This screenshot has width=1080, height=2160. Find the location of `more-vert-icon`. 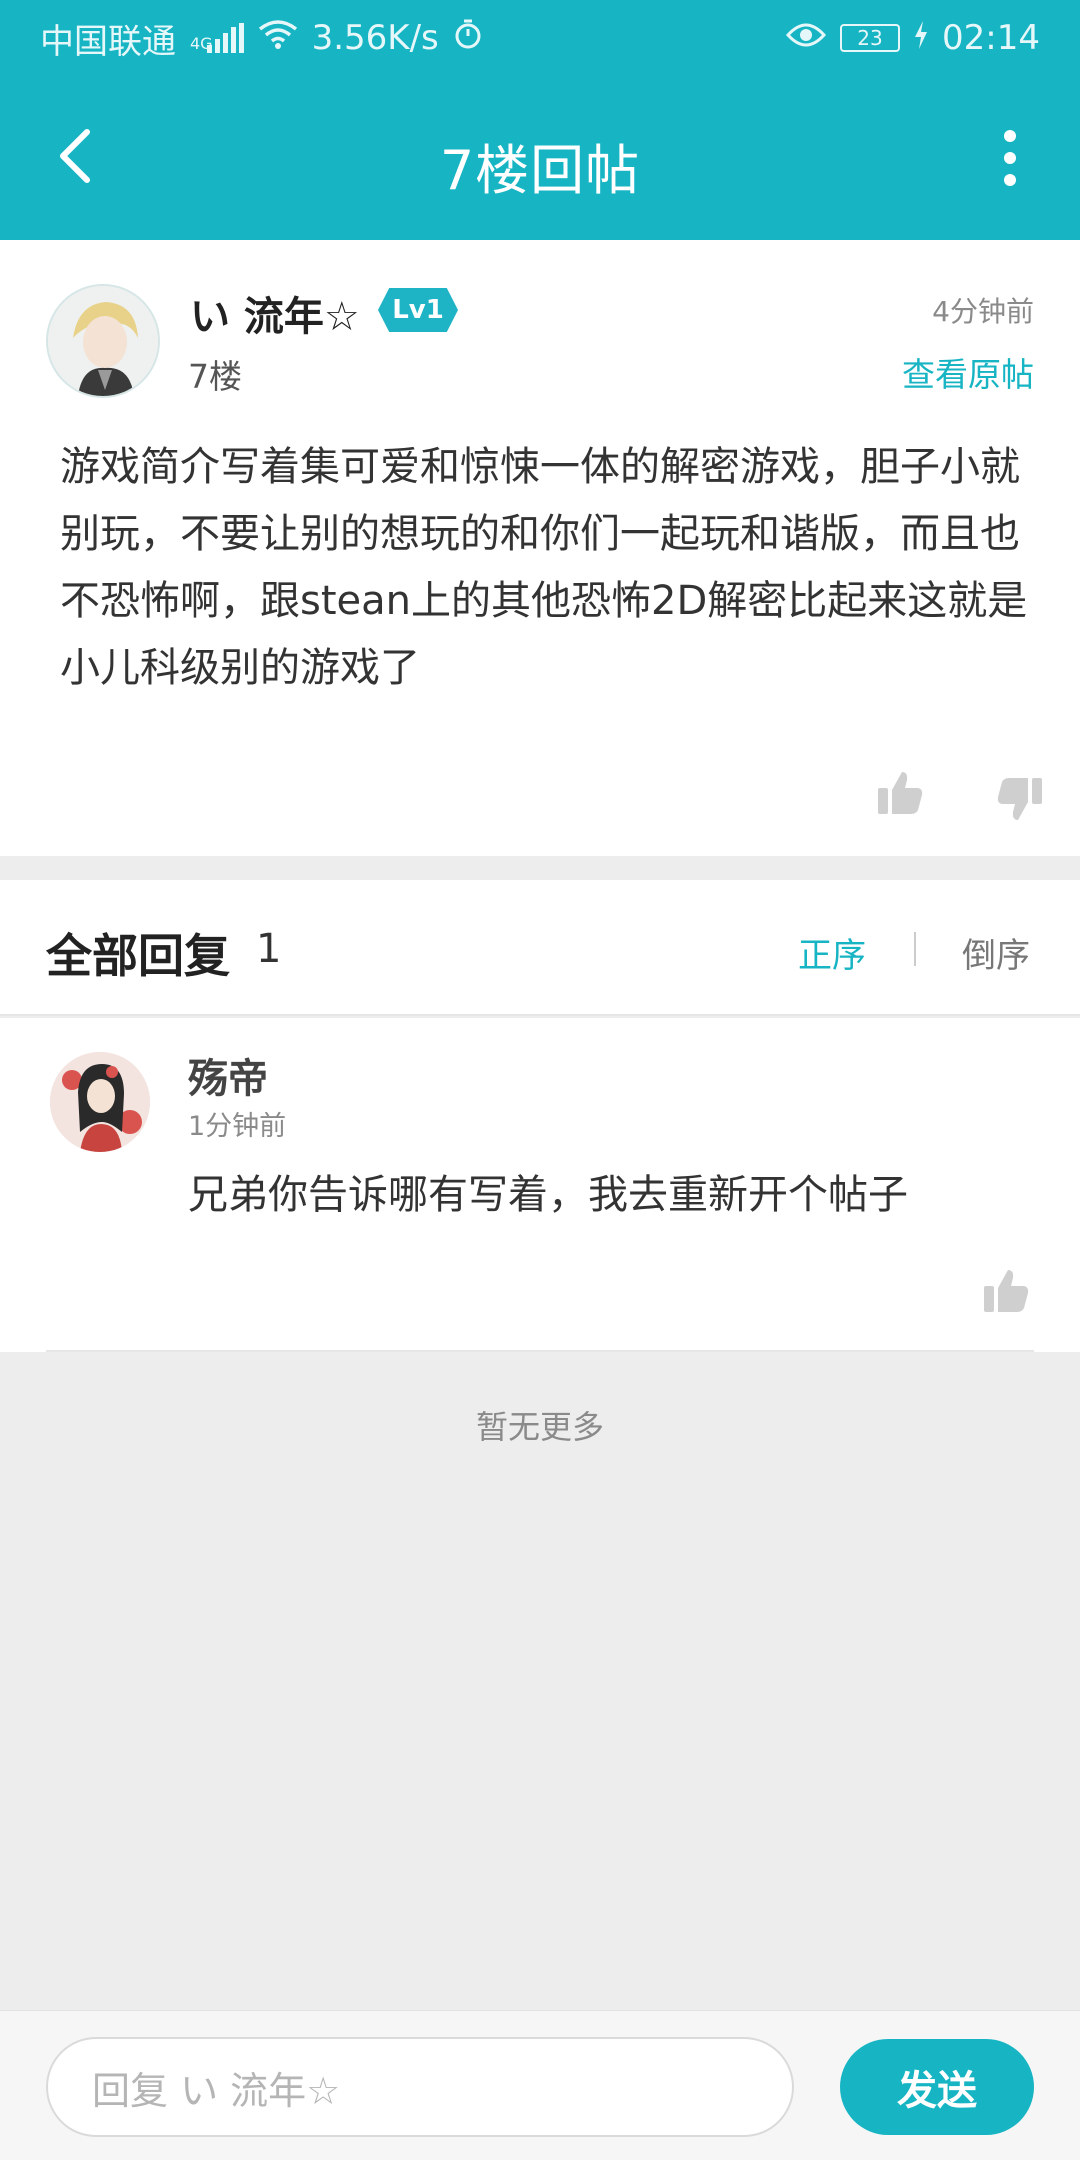

more-vert-icon is located at coordinates (1010, 158).